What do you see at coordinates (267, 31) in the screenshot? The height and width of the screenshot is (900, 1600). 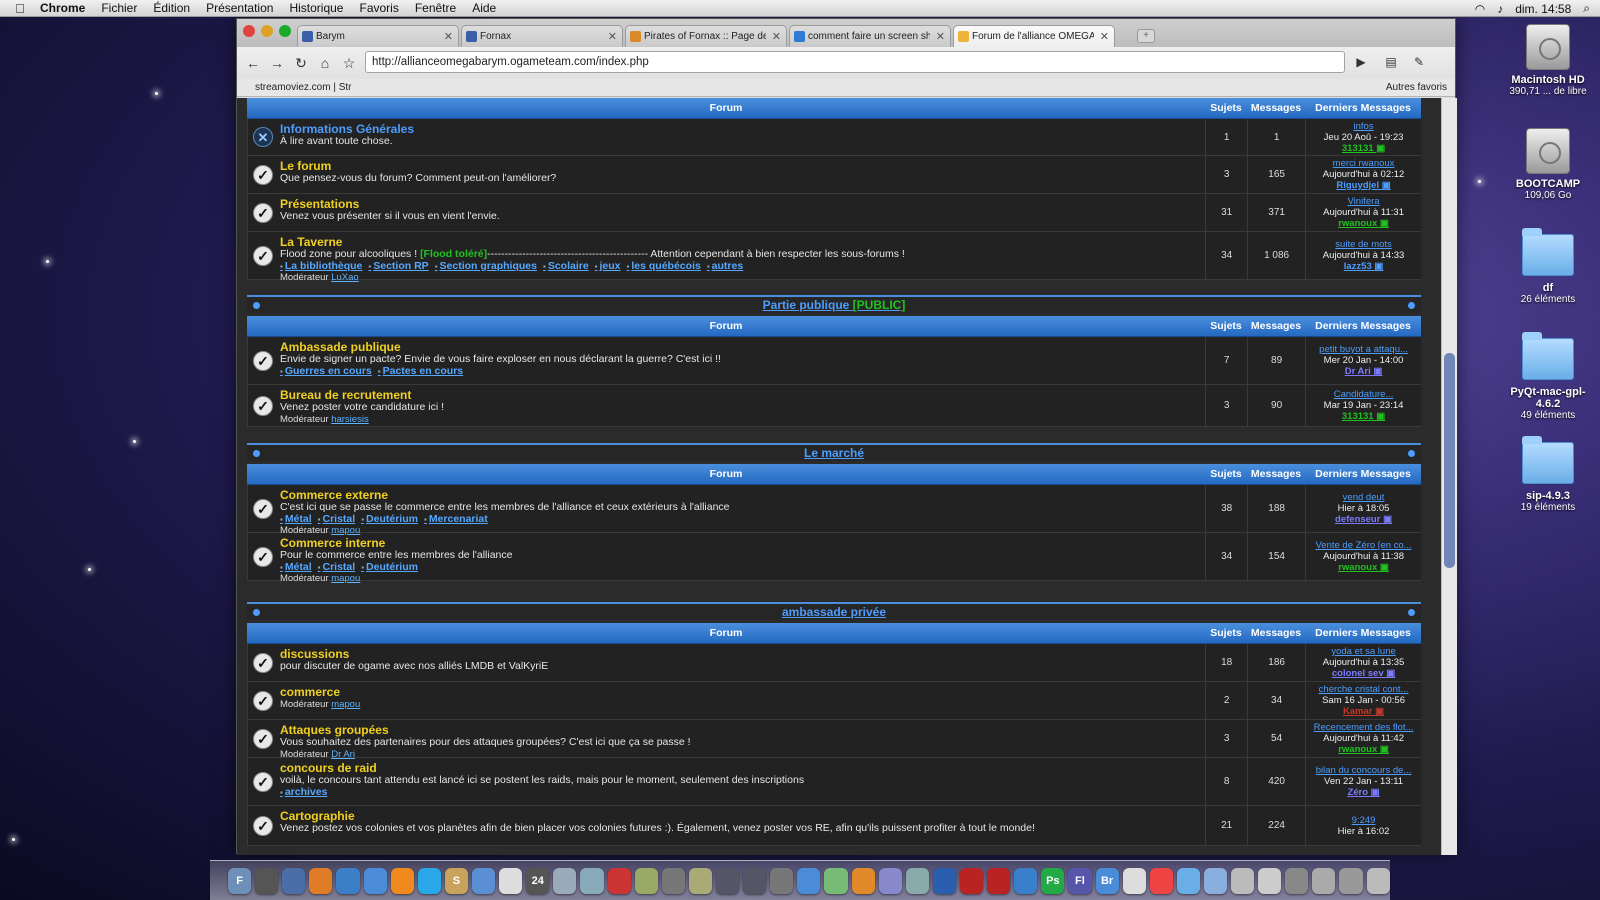 I see `minimize-window-button` at bounding box center [267, 31].